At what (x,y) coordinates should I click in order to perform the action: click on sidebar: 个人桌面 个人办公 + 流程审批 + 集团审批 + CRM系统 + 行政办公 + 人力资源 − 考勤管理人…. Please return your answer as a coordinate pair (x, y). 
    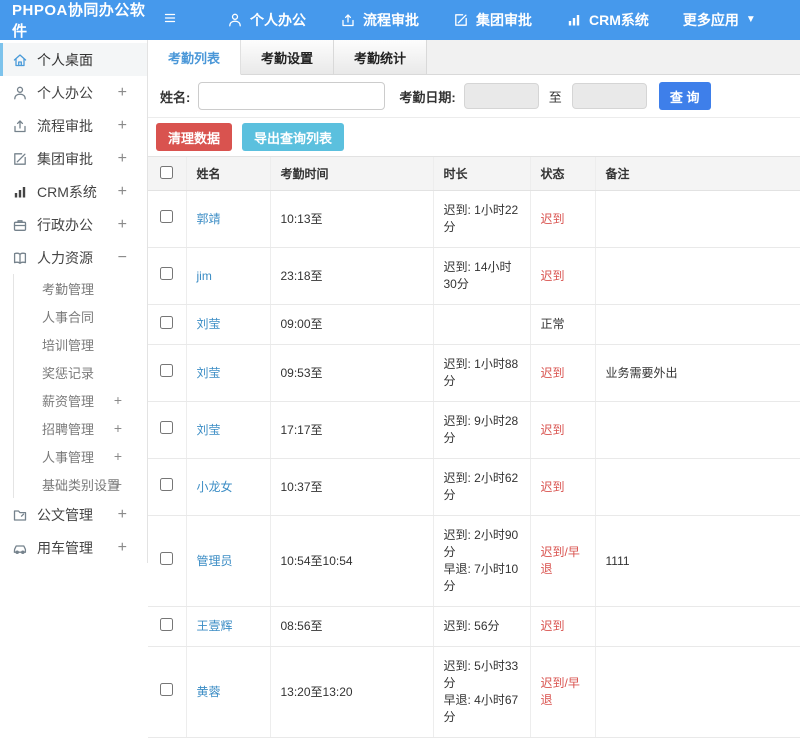
    Looking at the image, I should click on (74, 301).